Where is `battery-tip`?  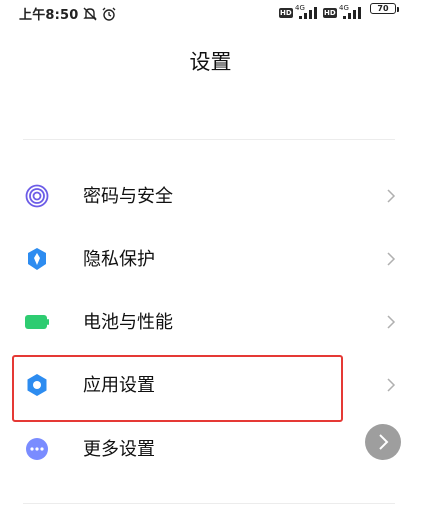
battery-tip is located at coordinates (398, 9).